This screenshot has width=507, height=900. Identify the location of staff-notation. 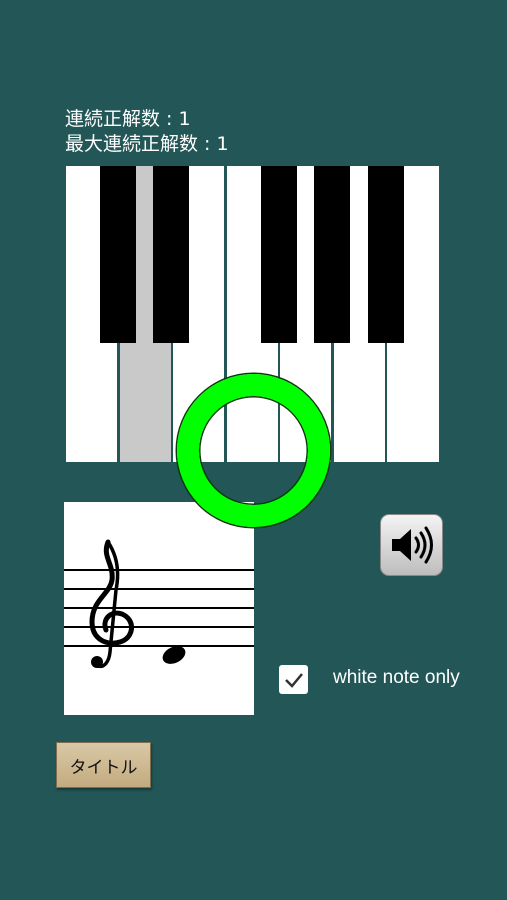
(159, 608).